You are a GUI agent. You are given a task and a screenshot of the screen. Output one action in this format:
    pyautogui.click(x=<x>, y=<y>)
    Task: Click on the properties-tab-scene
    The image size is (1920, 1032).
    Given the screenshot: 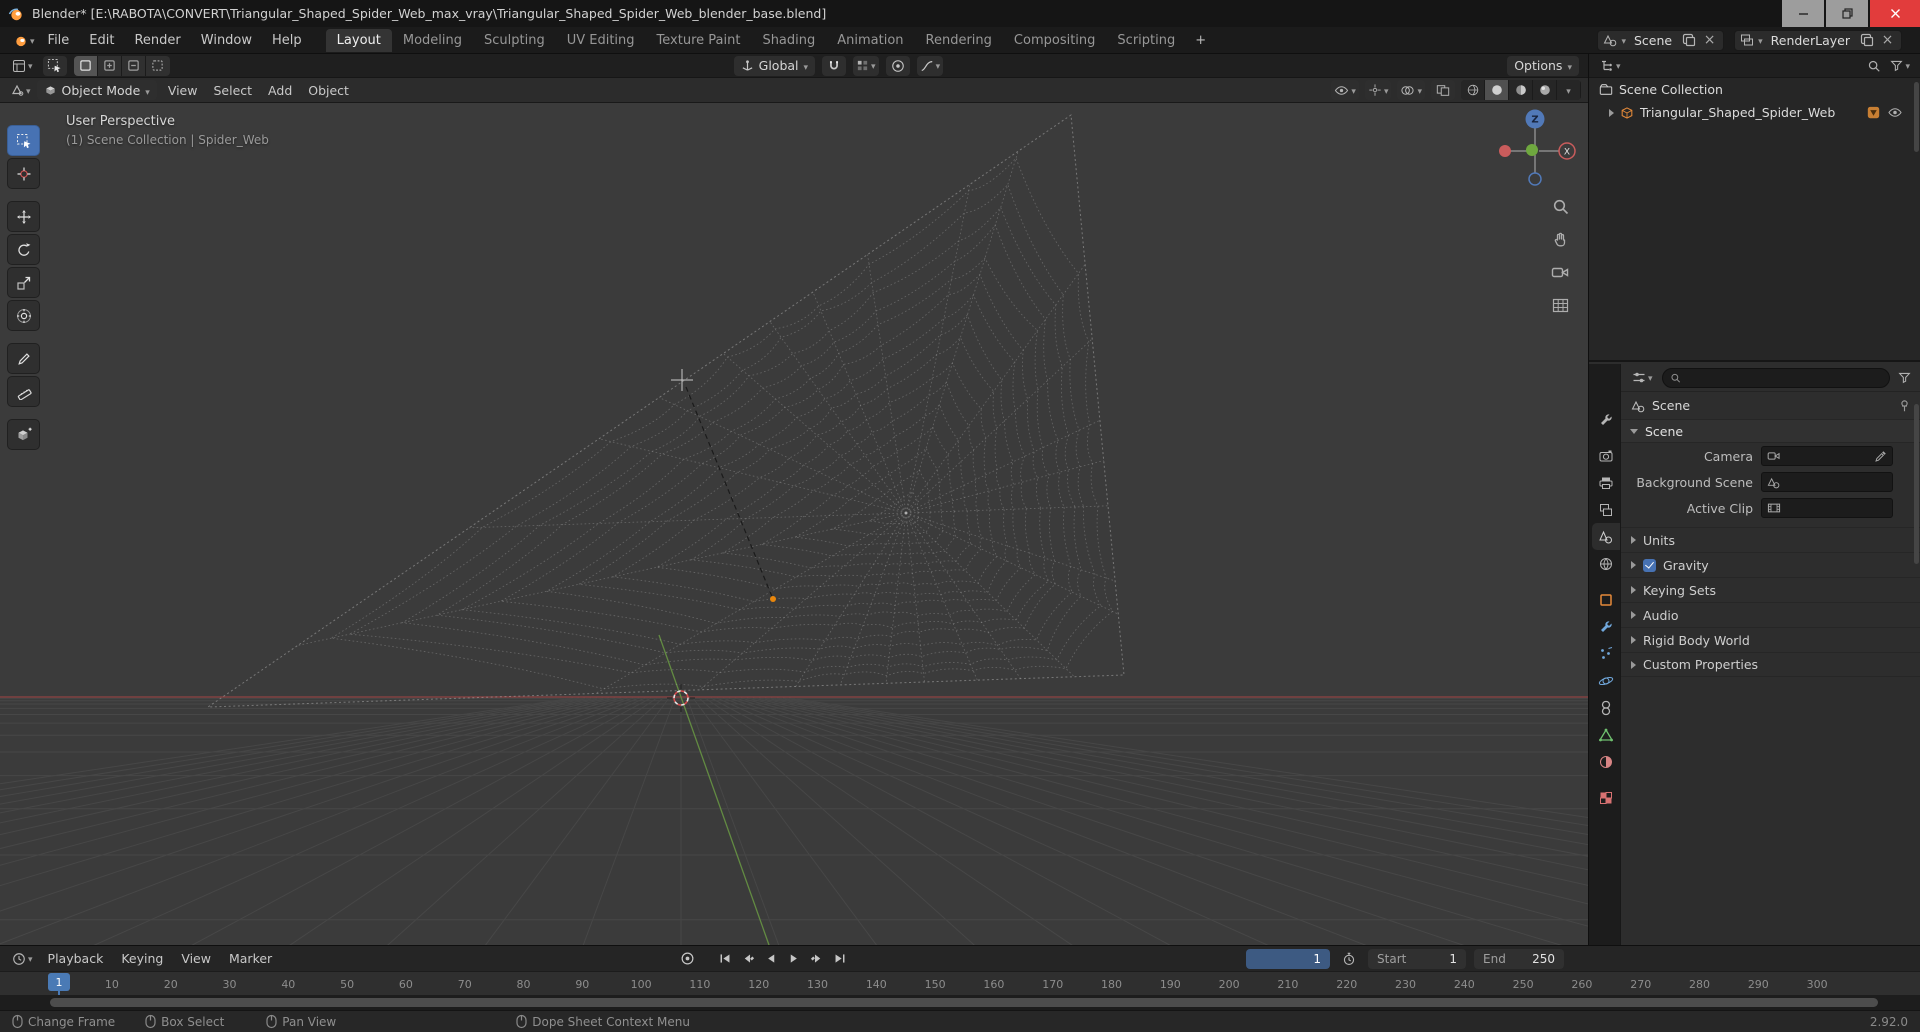 What is the action you would take?
    pyautogui.click(x=1606, y=536)
    